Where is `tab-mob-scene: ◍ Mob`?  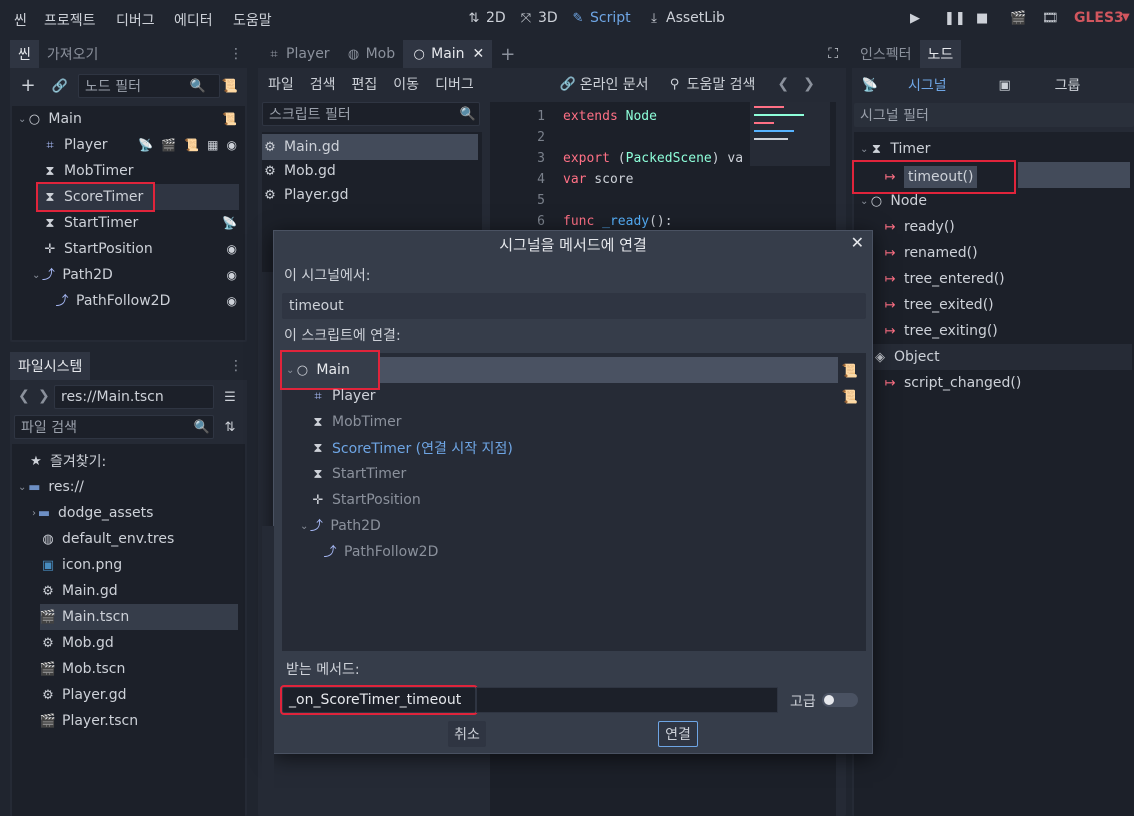
tab-mob-scene: ◍ Mob is located at coordinates (371, 54).